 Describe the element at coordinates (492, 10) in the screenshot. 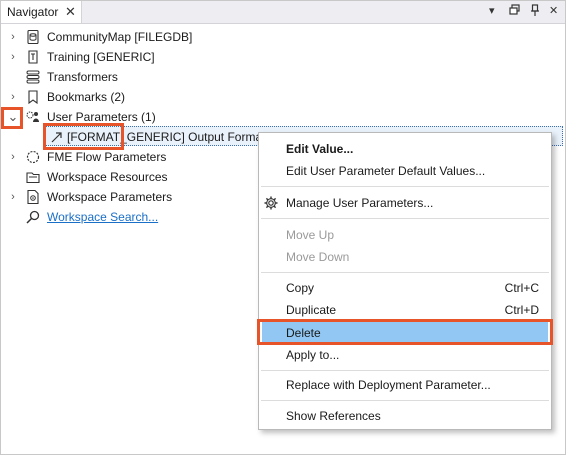

I see `dropdown-icon: ▾` at that location.